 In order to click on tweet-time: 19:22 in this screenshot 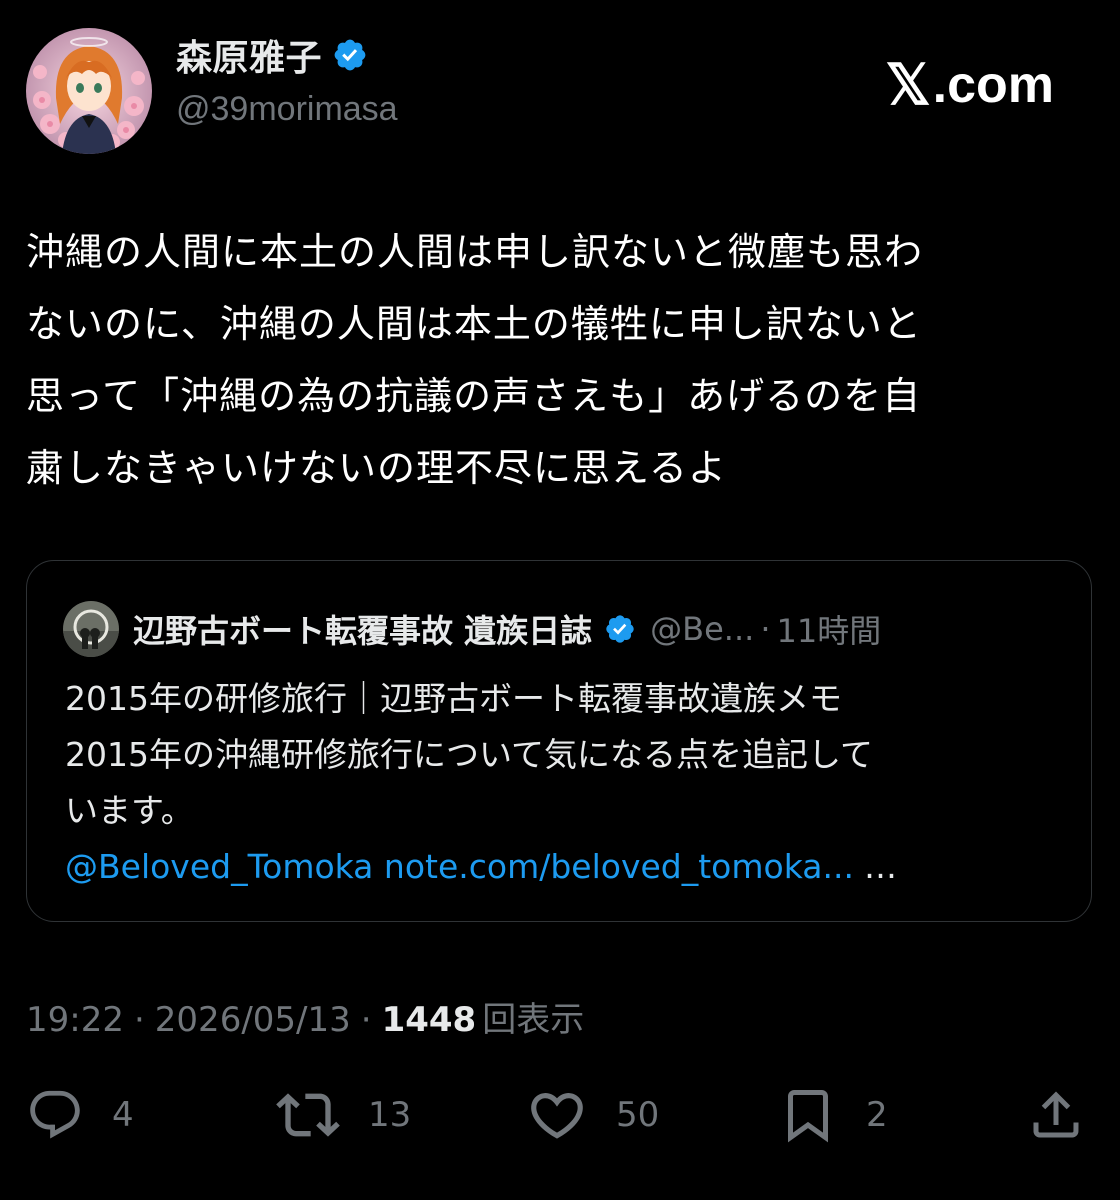, I will do `click(75, 1020)`.